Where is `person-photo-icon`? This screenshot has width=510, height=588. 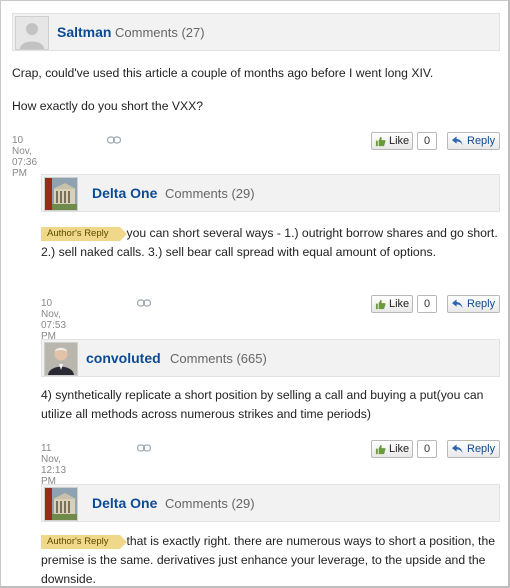 person-photo-icon is located at coordinates (61, 359).